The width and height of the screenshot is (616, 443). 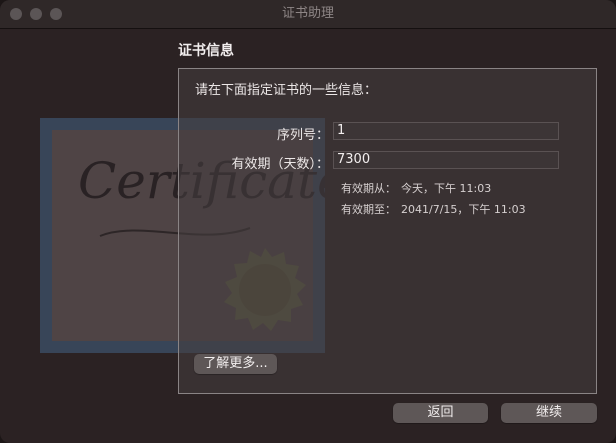 What do you see at coordinates (206, 51) in the screenshot?
I see `section-heading: 证书信息` at bounding box center [206, 51].